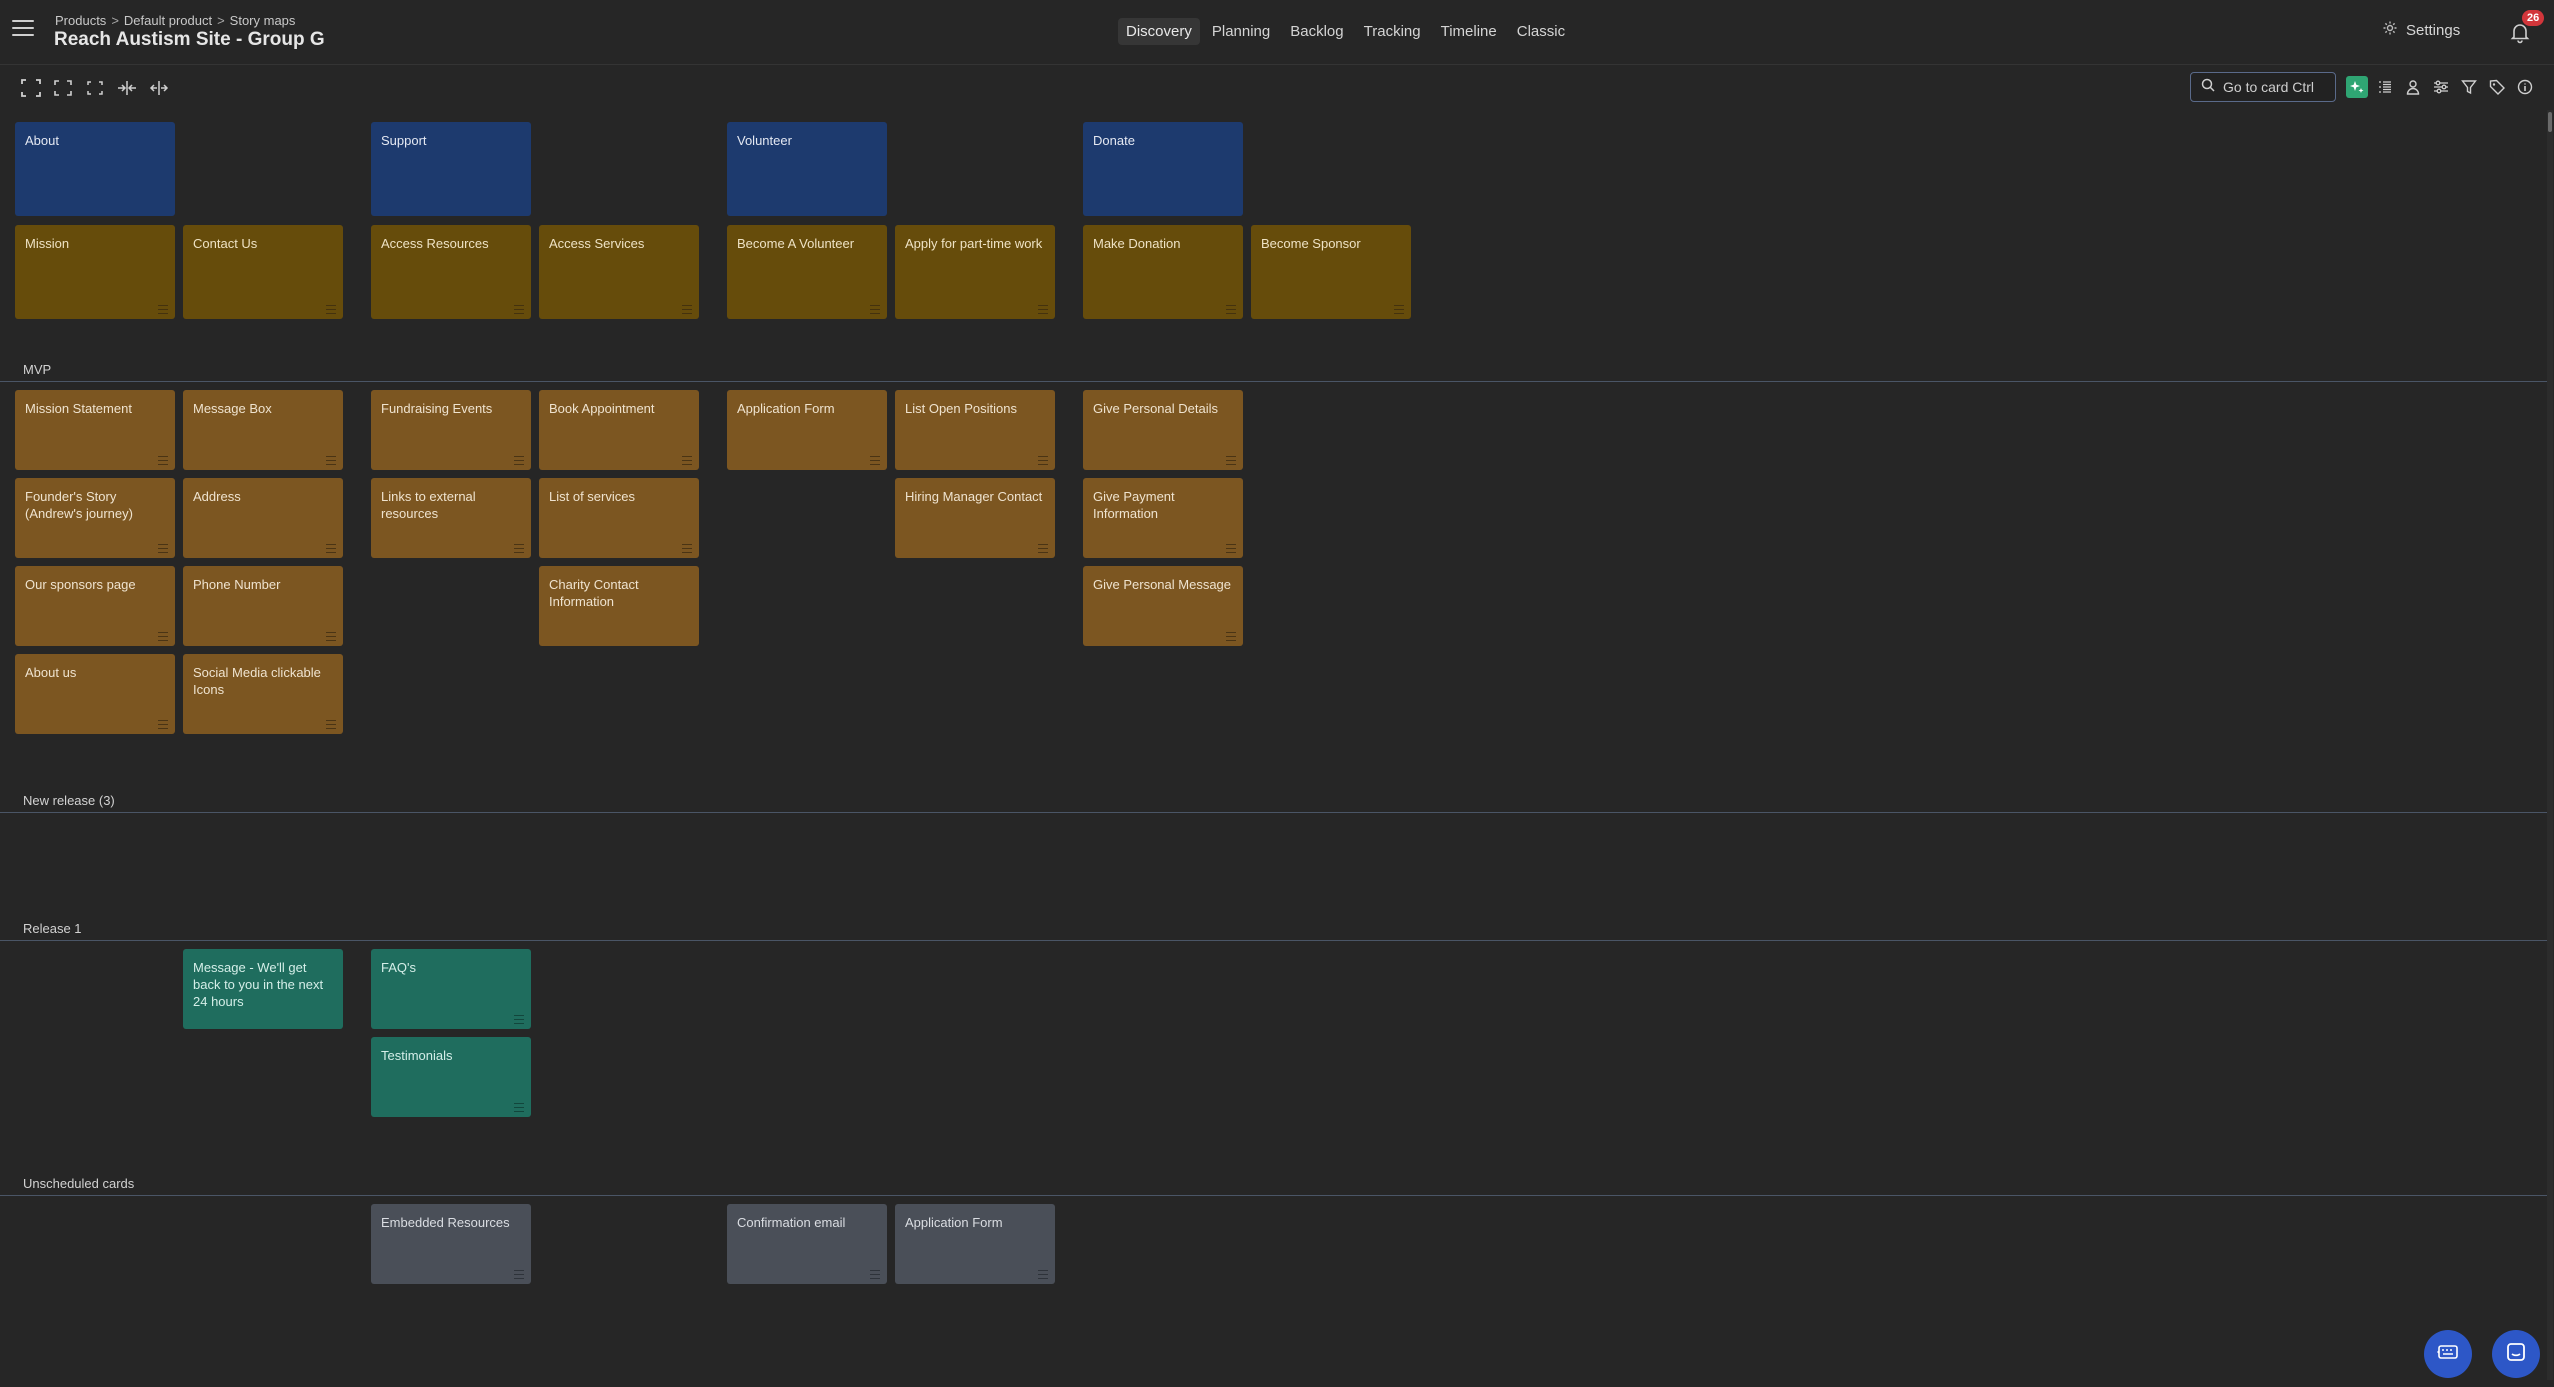 Image resolution: width=2554 pixels, height=1387 pixels. Describe the element at coordinates (263, 430) in the screenshot. I see `story-card: Message Box` at that location.